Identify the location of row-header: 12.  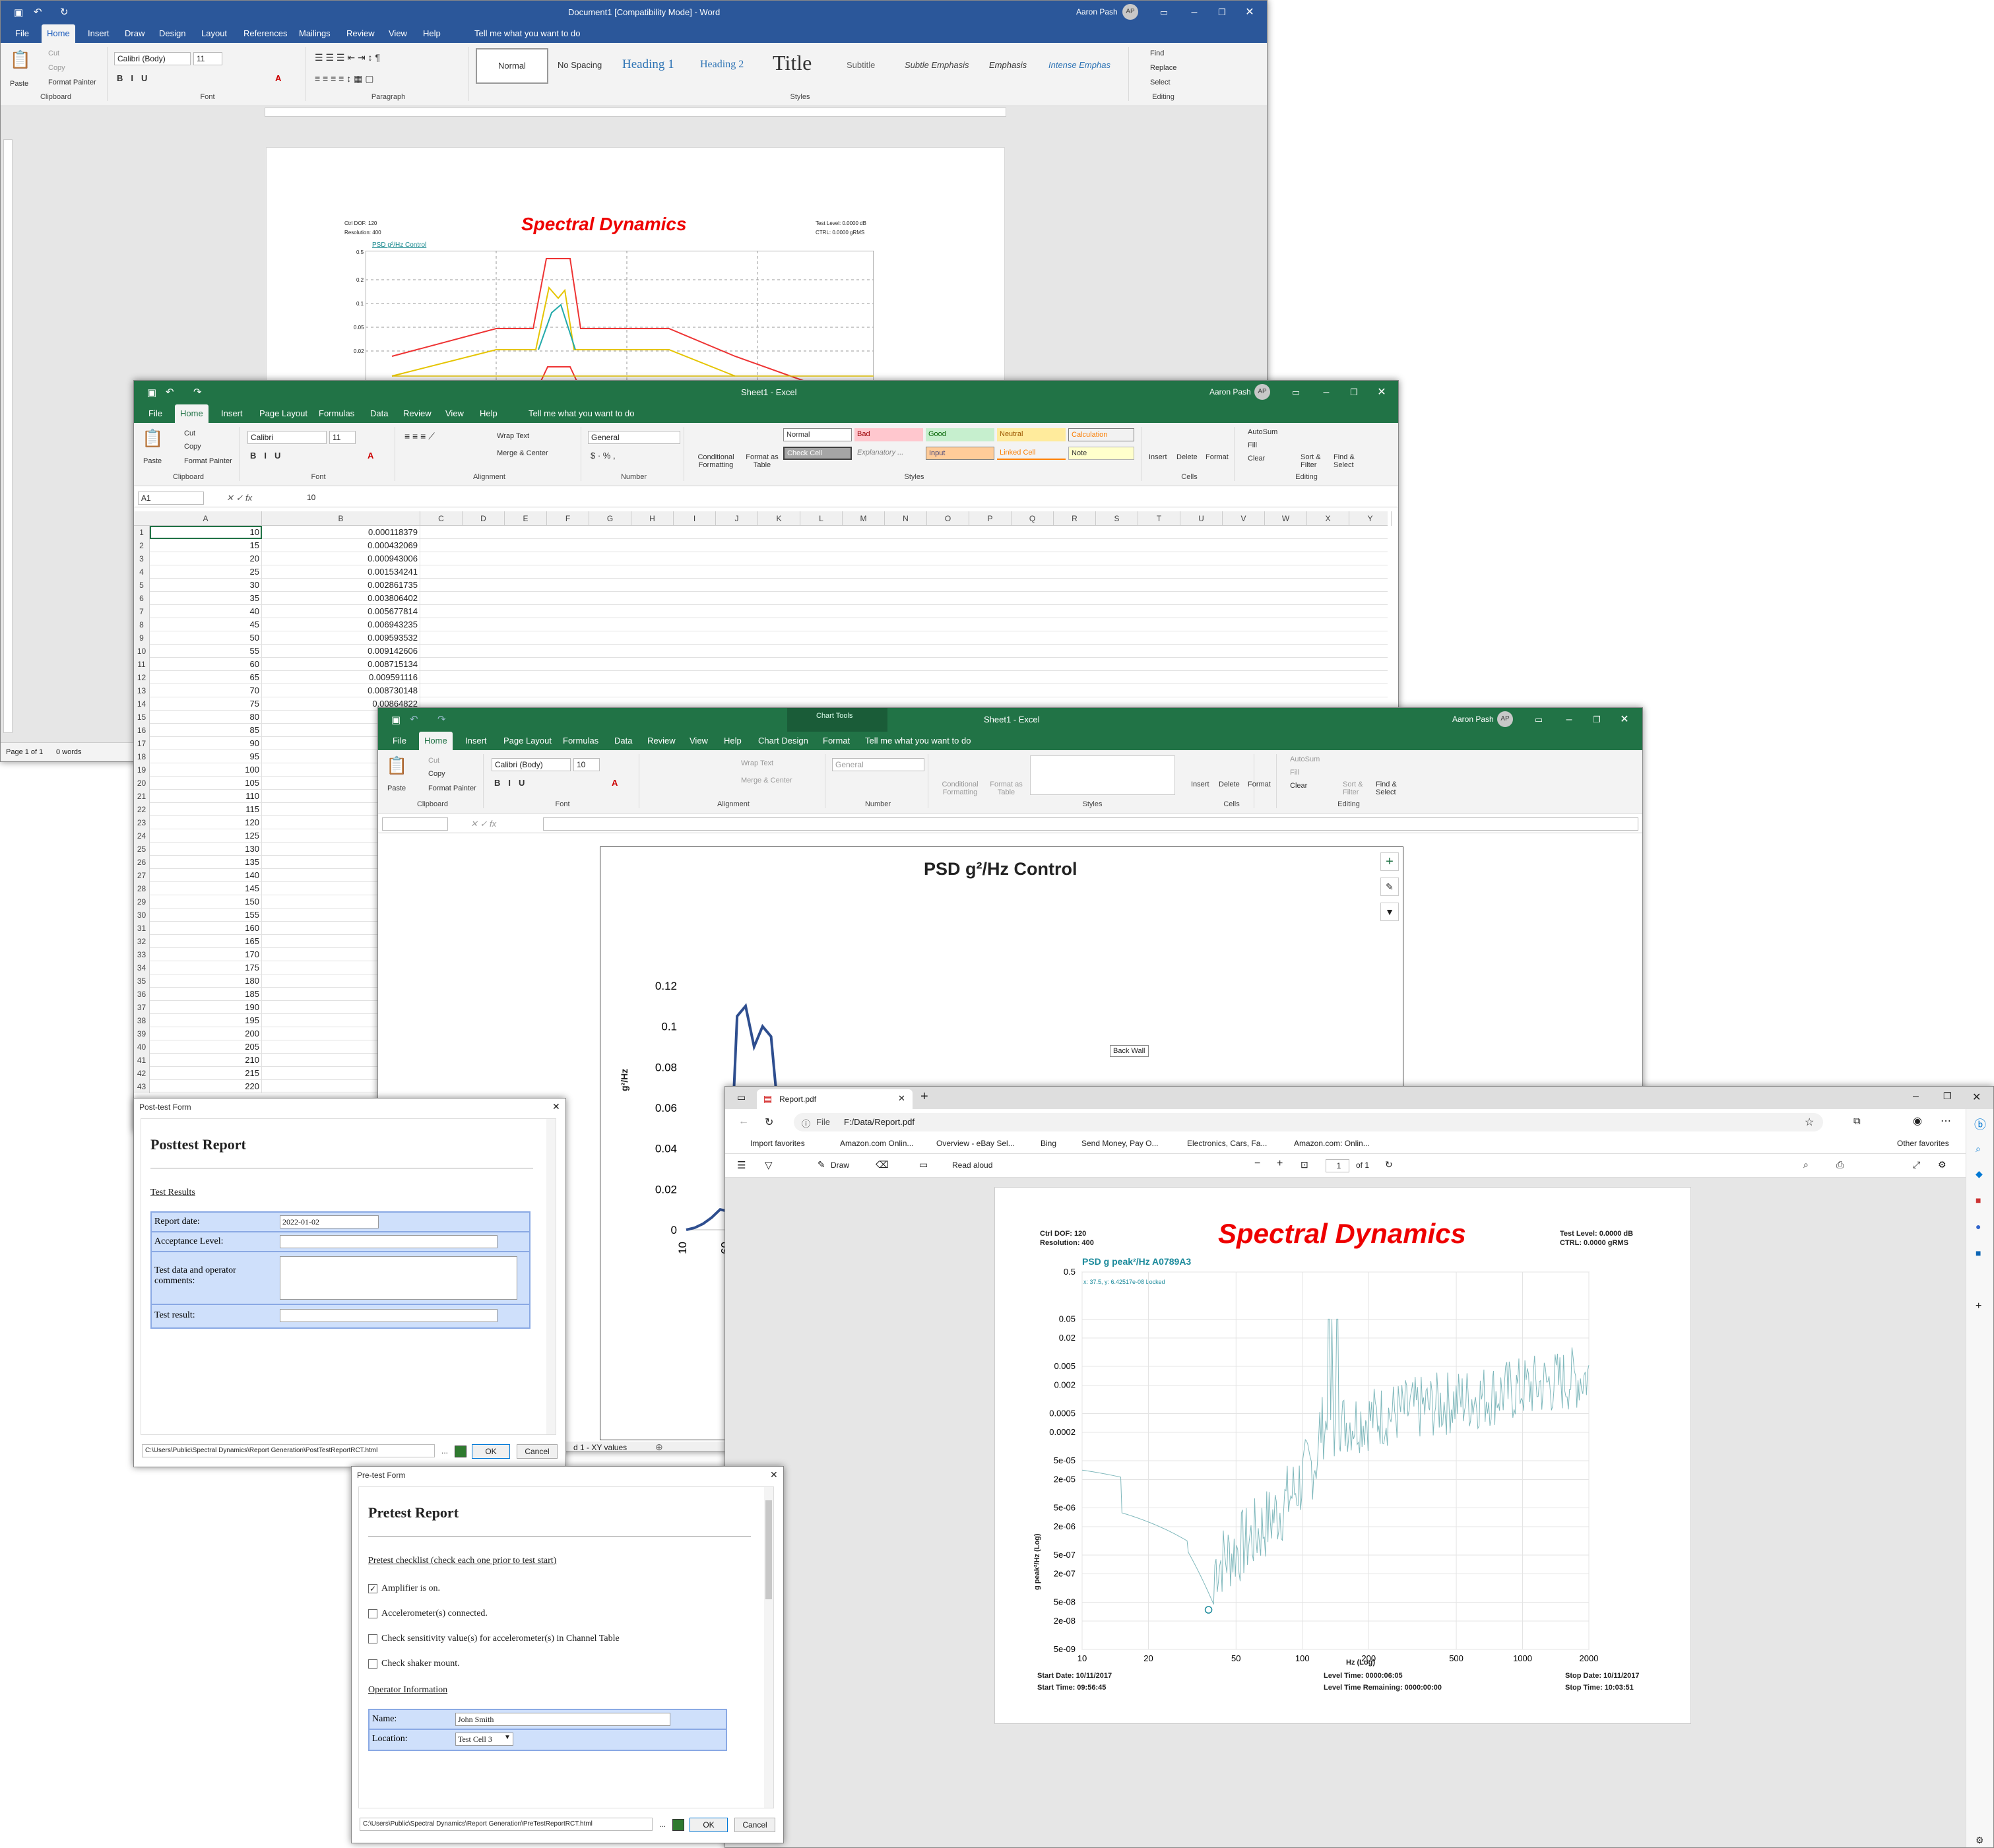
(142, 677).